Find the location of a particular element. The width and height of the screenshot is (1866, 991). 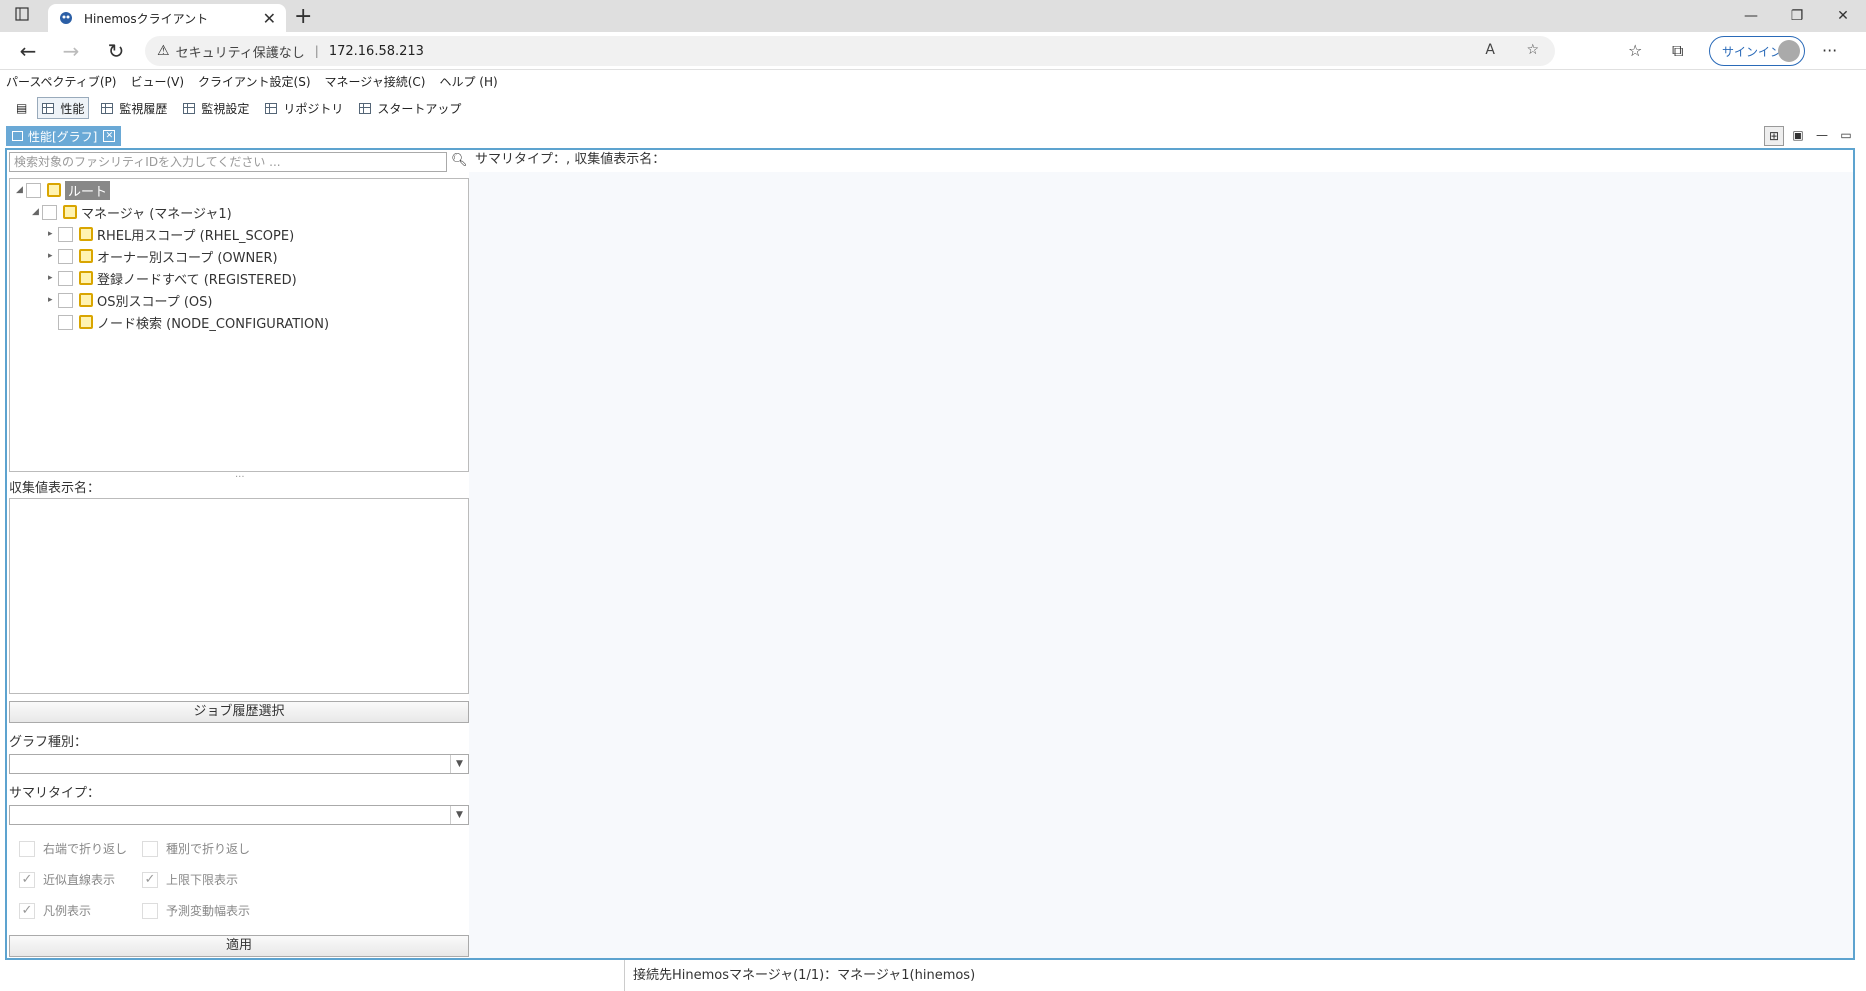

collect-item-list is located at coordinates (239, 596).